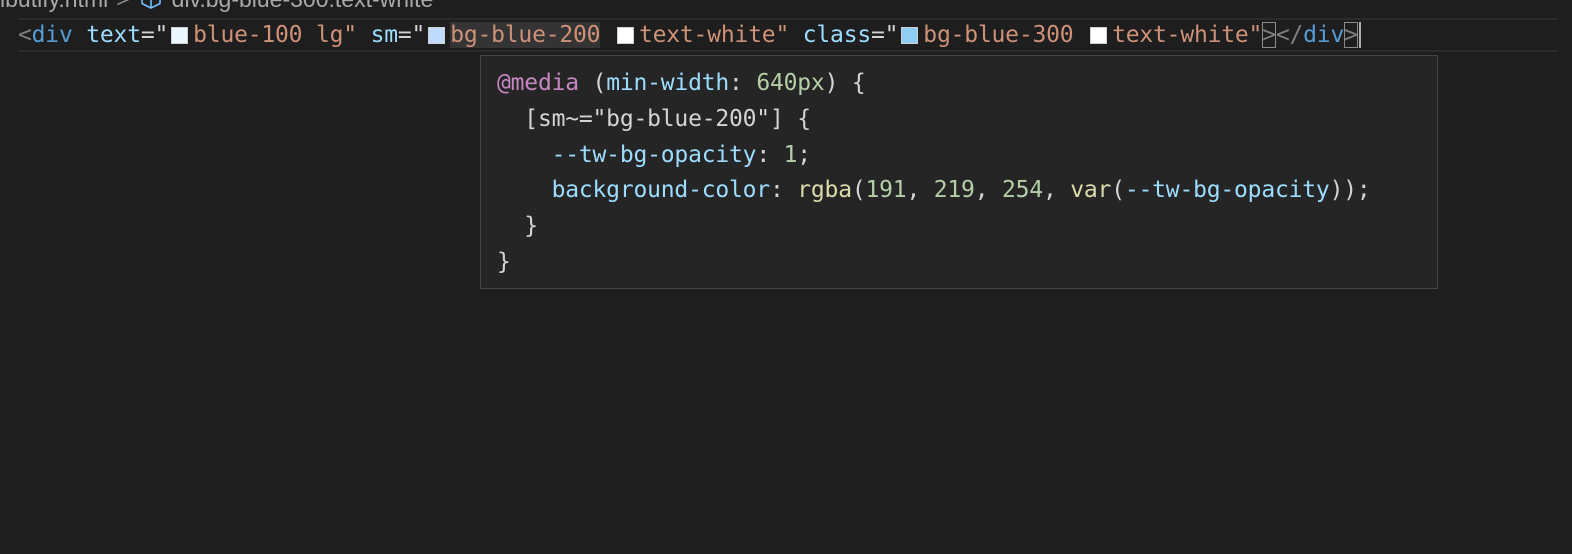  Describe the element at coordinates (303, 6) in the screenshot. I see `breadcrumb-element: div.bg-blue-300.text-white` at that location.